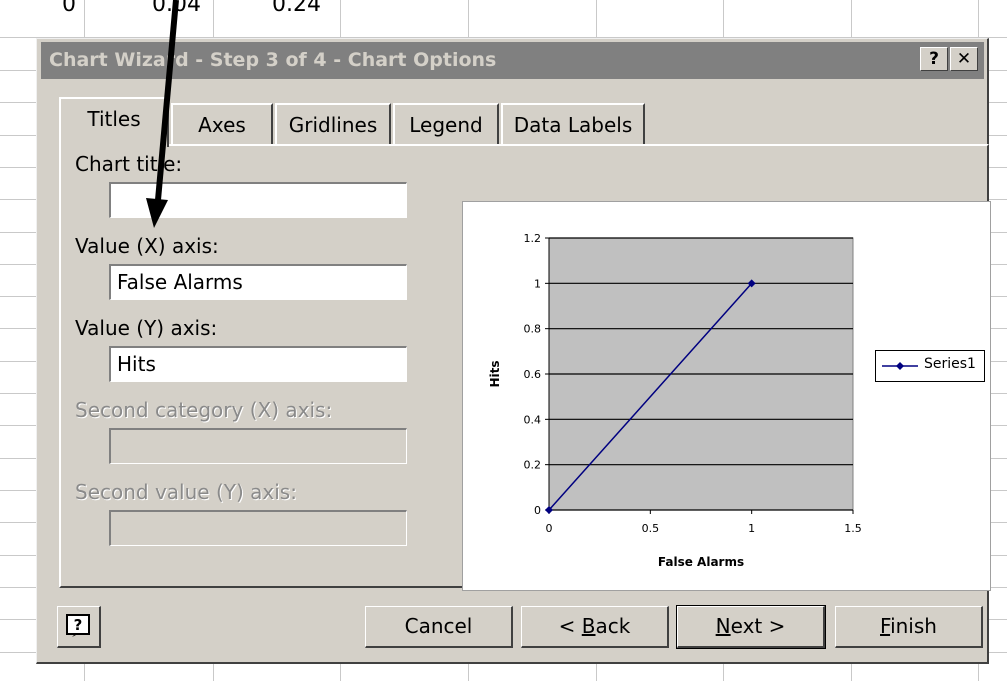 The height and width of the screenshot is (681, 1007). Describe the element at coordinates (258, 364) in the screenshot. I see `value-y-axis-field: Hits` at that location.